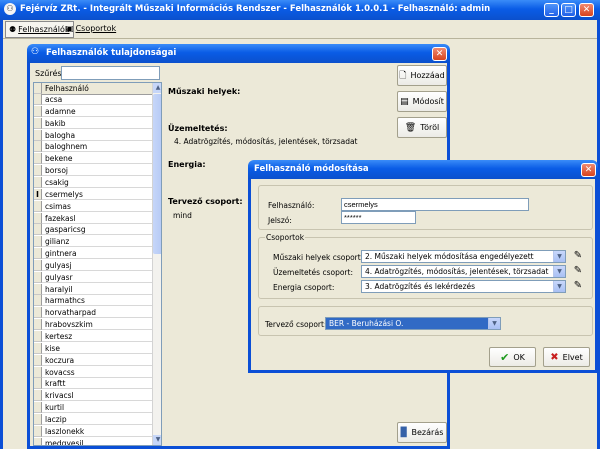  I want to click on groups-tool-button: ▣ Csoportok, so click(91, 28).